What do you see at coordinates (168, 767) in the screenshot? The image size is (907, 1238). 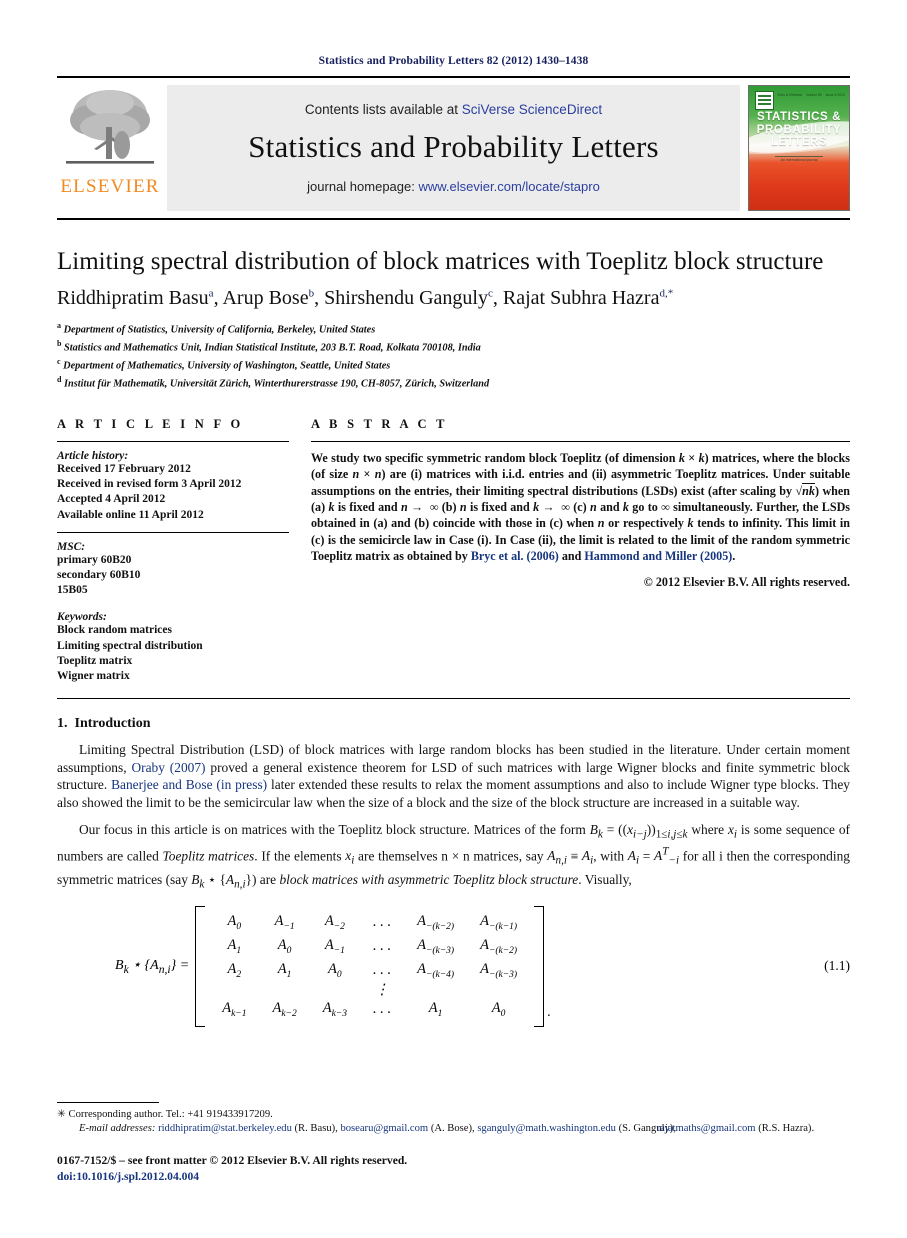 I see `citation-oraby-link: Oraby (2007)` at bounding box center [168, 767].